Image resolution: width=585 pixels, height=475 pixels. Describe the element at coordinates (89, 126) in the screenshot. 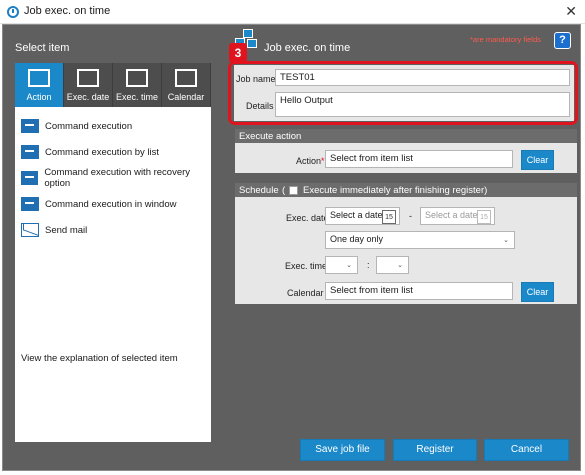

I see `item-label: Command execution` at that location.